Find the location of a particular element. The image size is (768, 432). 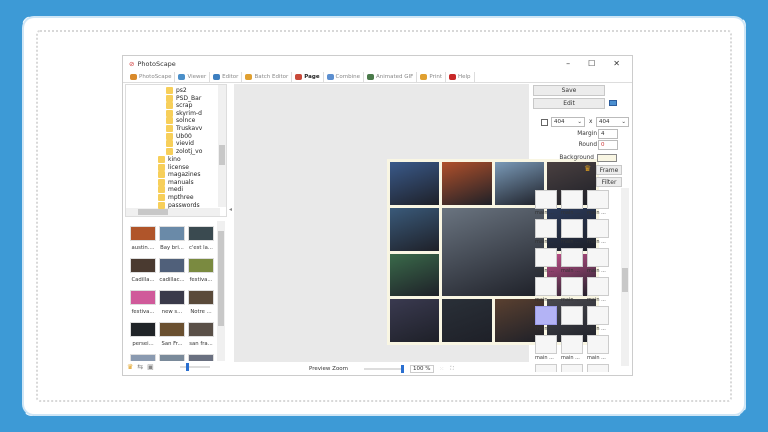

save-button: Save is located at coordinates (569, 90).